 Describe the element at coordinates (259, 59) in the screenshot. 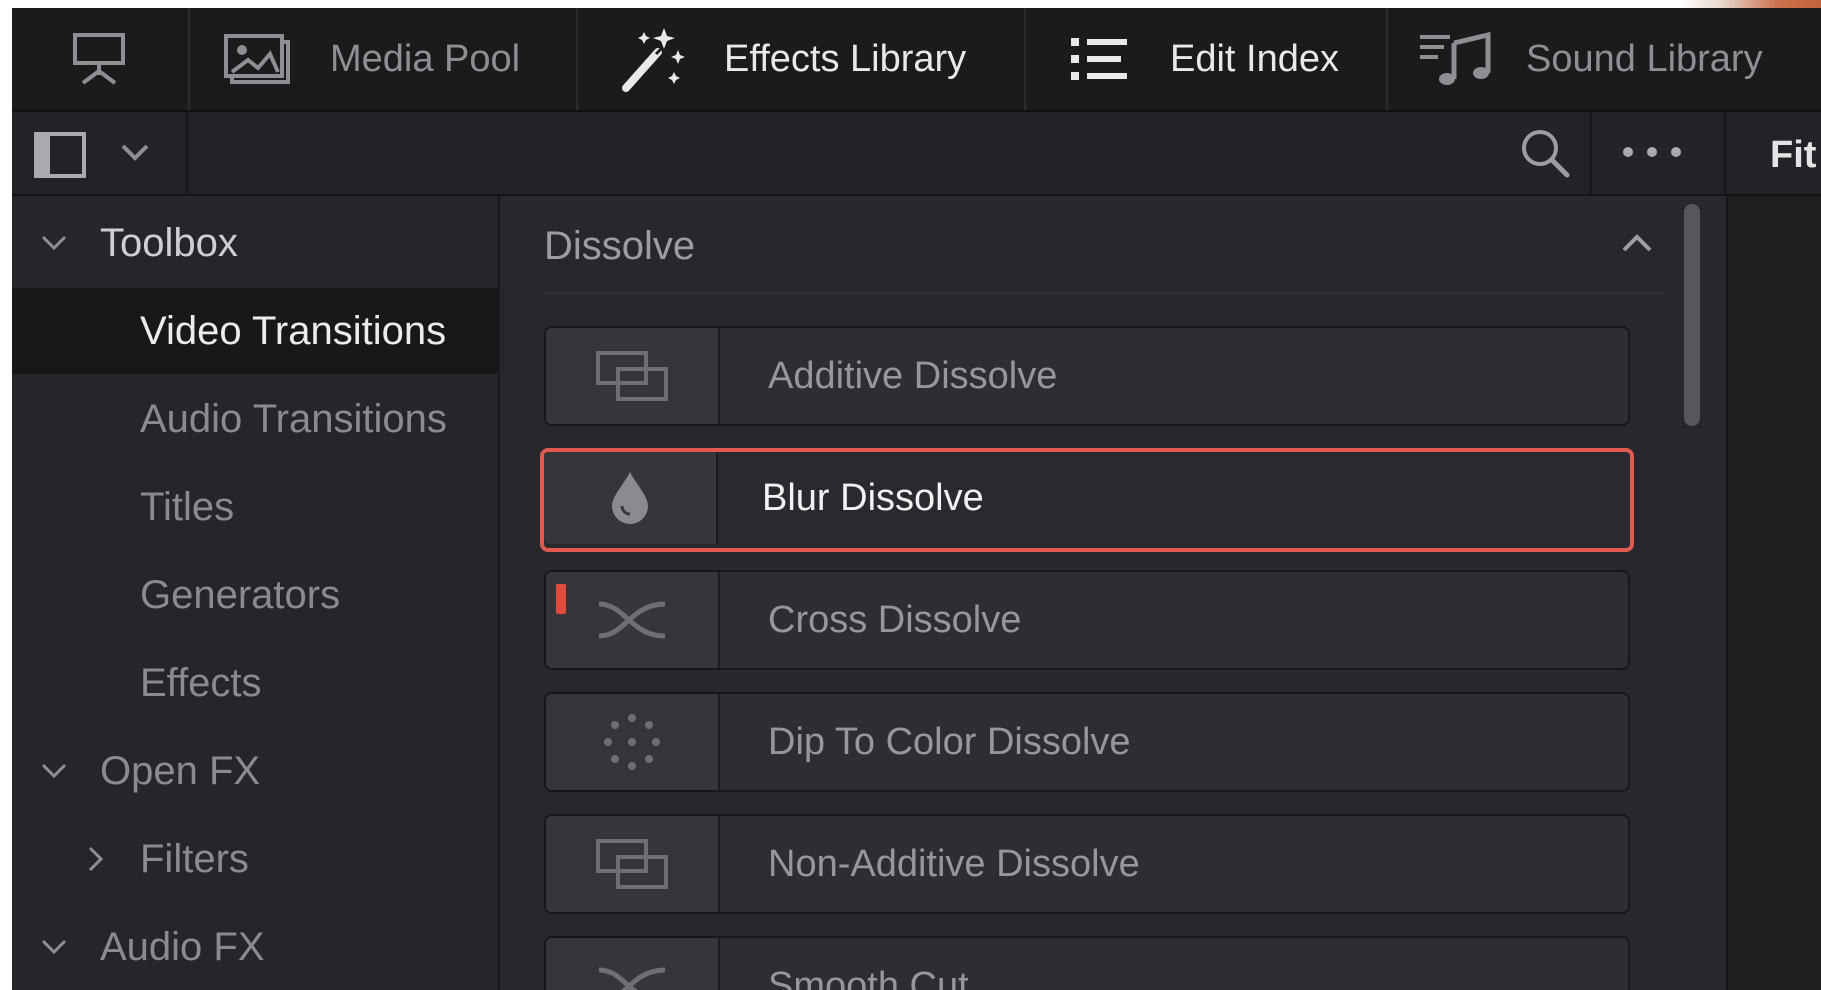

I see `media-pool-icon` at that location.